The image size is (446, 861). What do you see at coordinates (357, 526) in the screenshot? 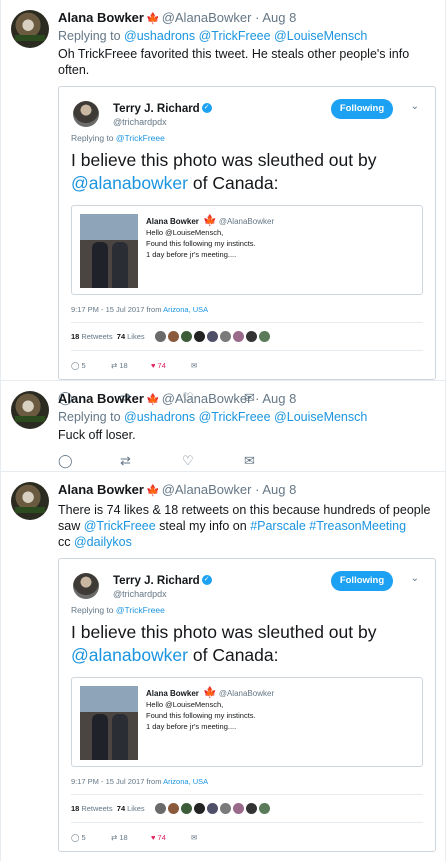
I see `hashtag-link: #TreasonMeeting` at bounding box center [357, 526].